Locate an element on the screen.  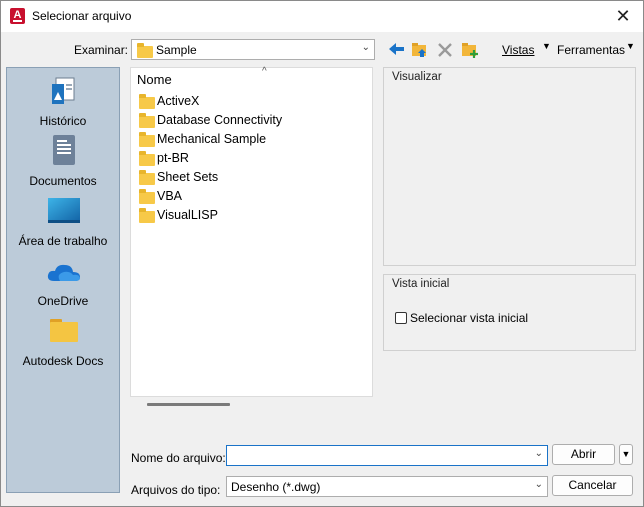
preview-title: Visualizar is located at coordinates (417, 77).